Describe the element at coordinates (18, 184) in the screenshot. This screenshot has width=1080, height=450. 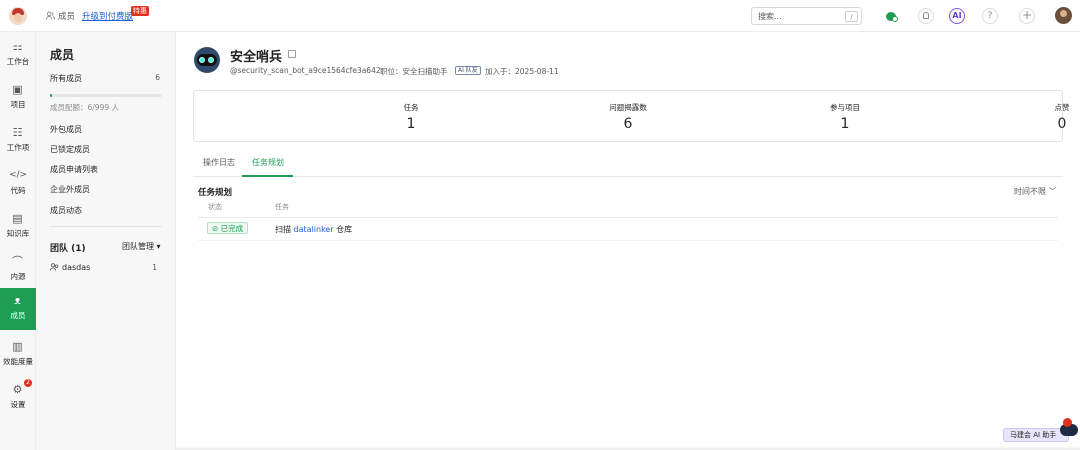
I see `nav-code: </> 代码` at that location.